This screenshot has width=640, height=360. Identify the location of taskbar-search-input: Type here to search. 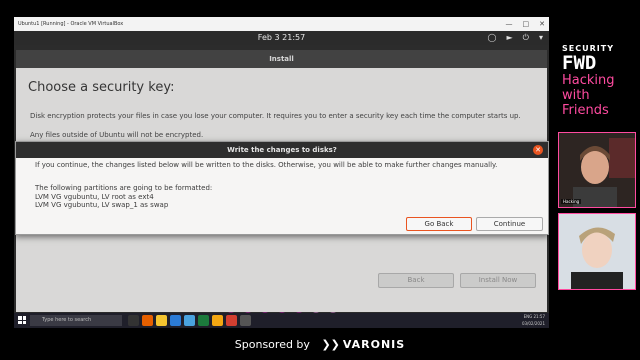
(76, 320).